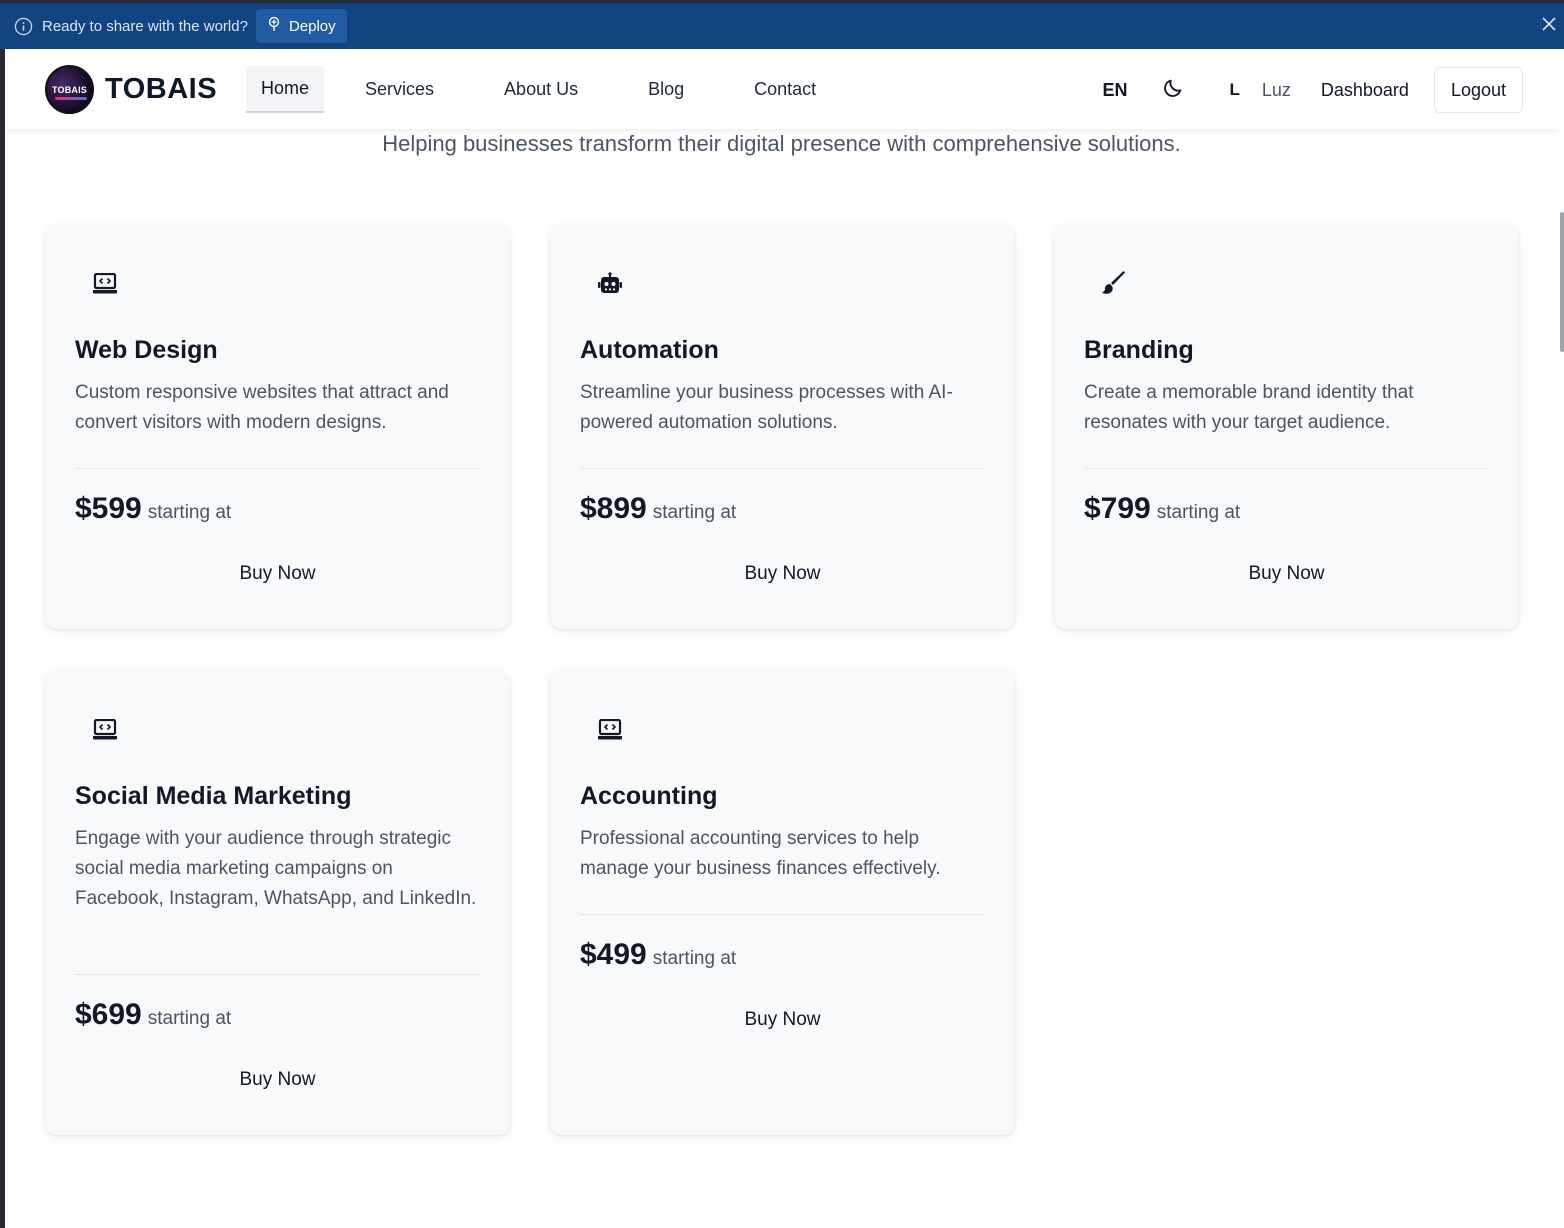 Image resolution: width=1564 pixels, height=1228 pixels. Describe the element at coordinates (1114, 90) in the screenshot. I see `language-selector: EN` at that location.